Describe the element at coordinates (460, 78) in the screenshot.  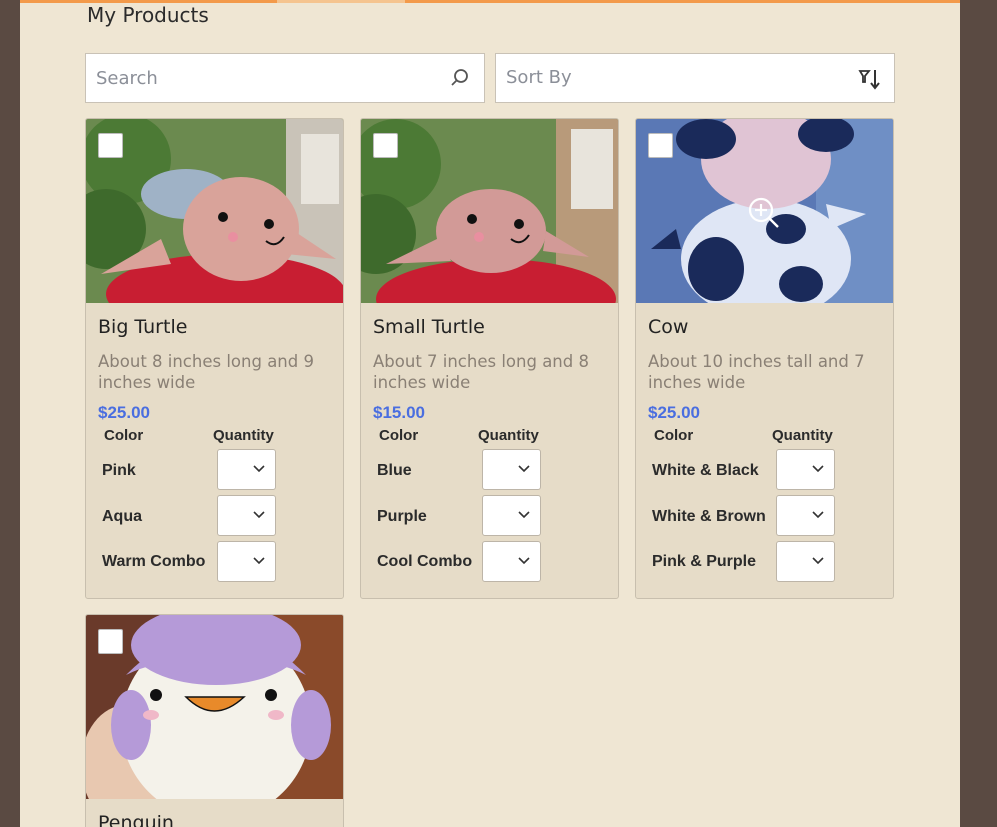
I see `search-icon` at that location.